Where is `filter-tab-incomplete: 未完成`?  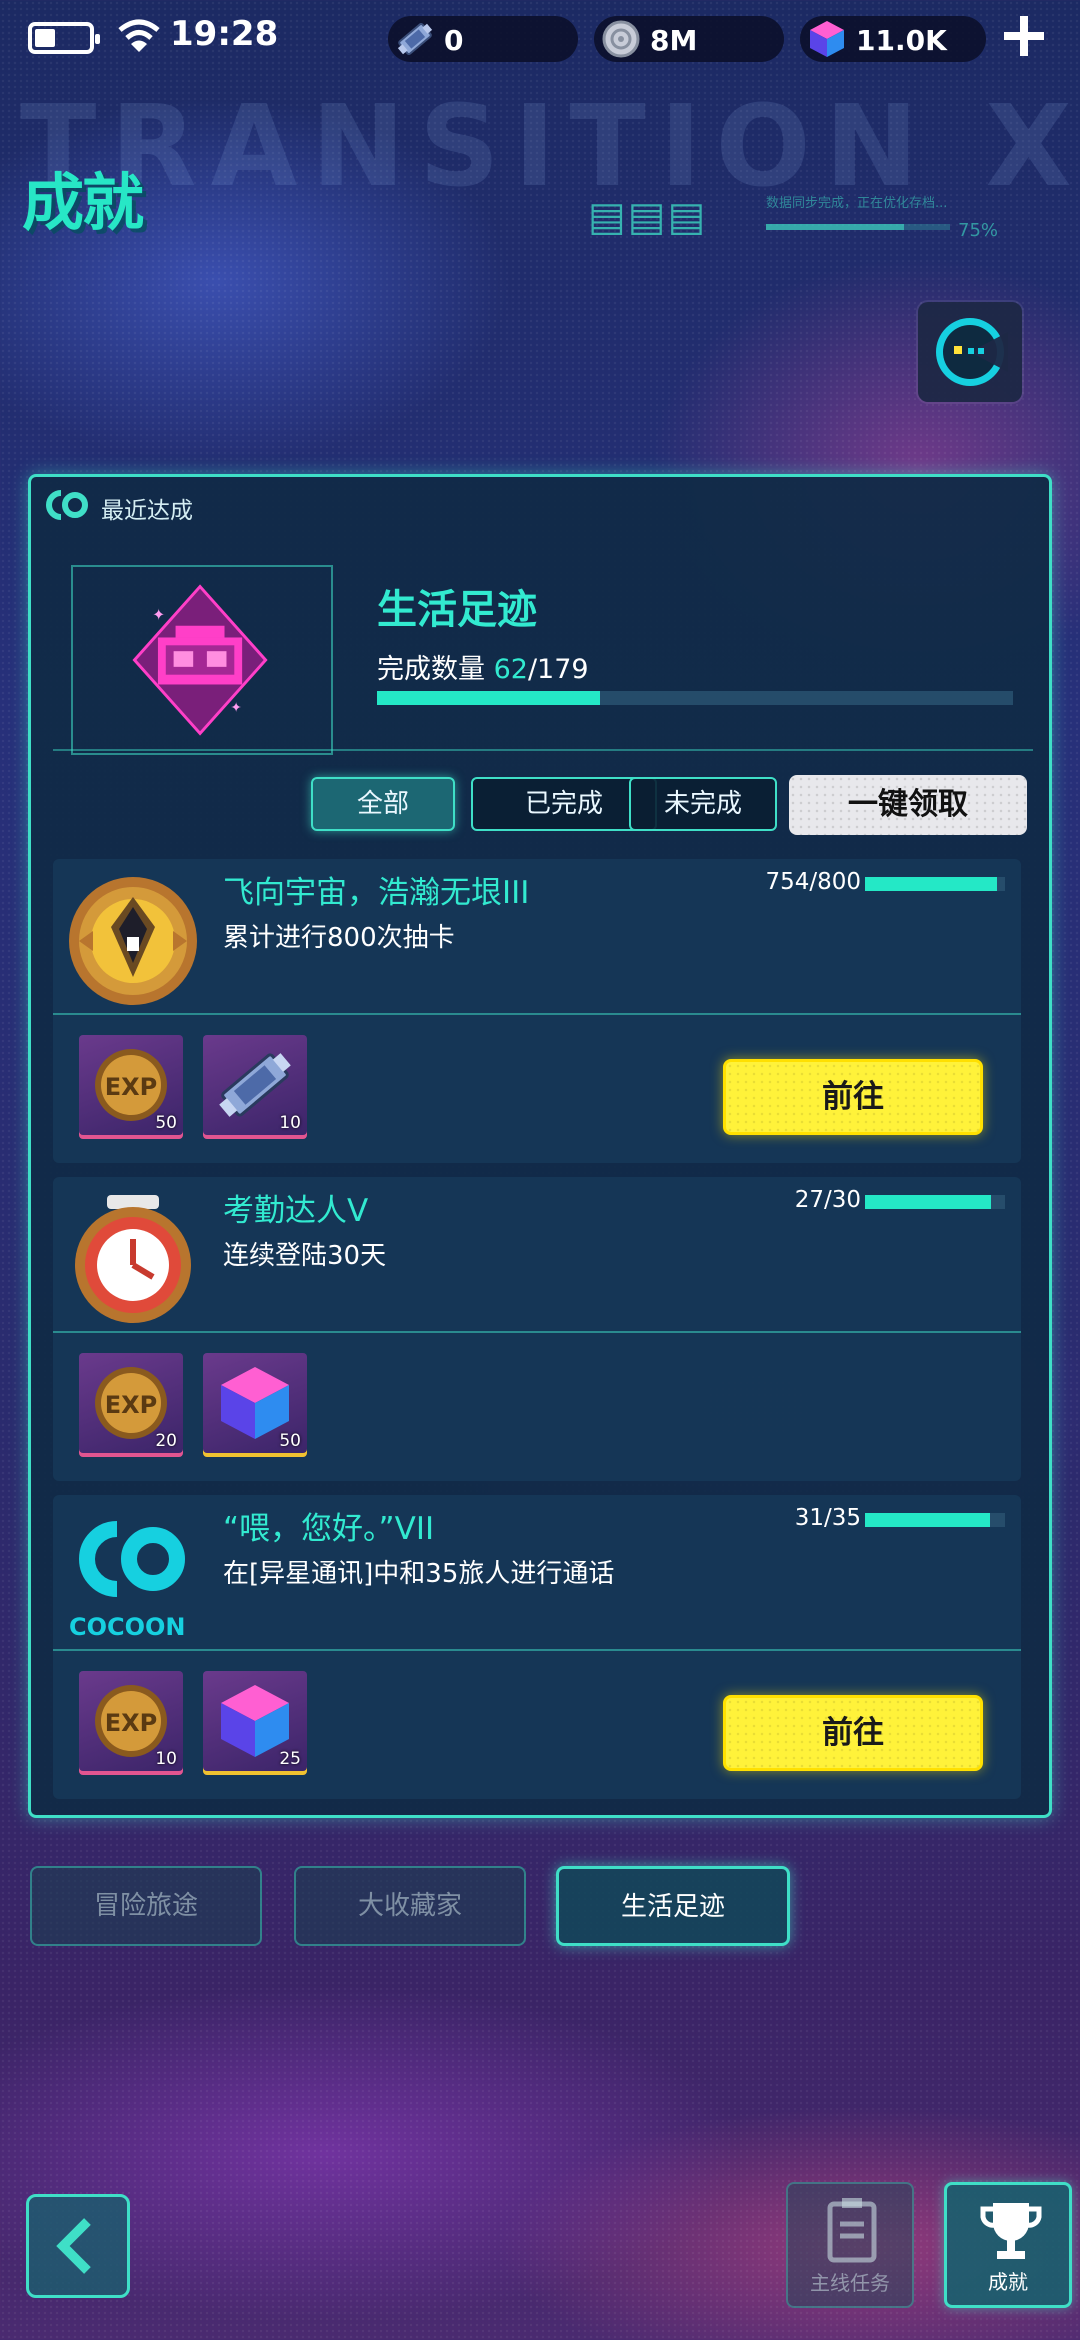 filter-tab-incomplete: 未完成 is located at coordinates (703, 804).